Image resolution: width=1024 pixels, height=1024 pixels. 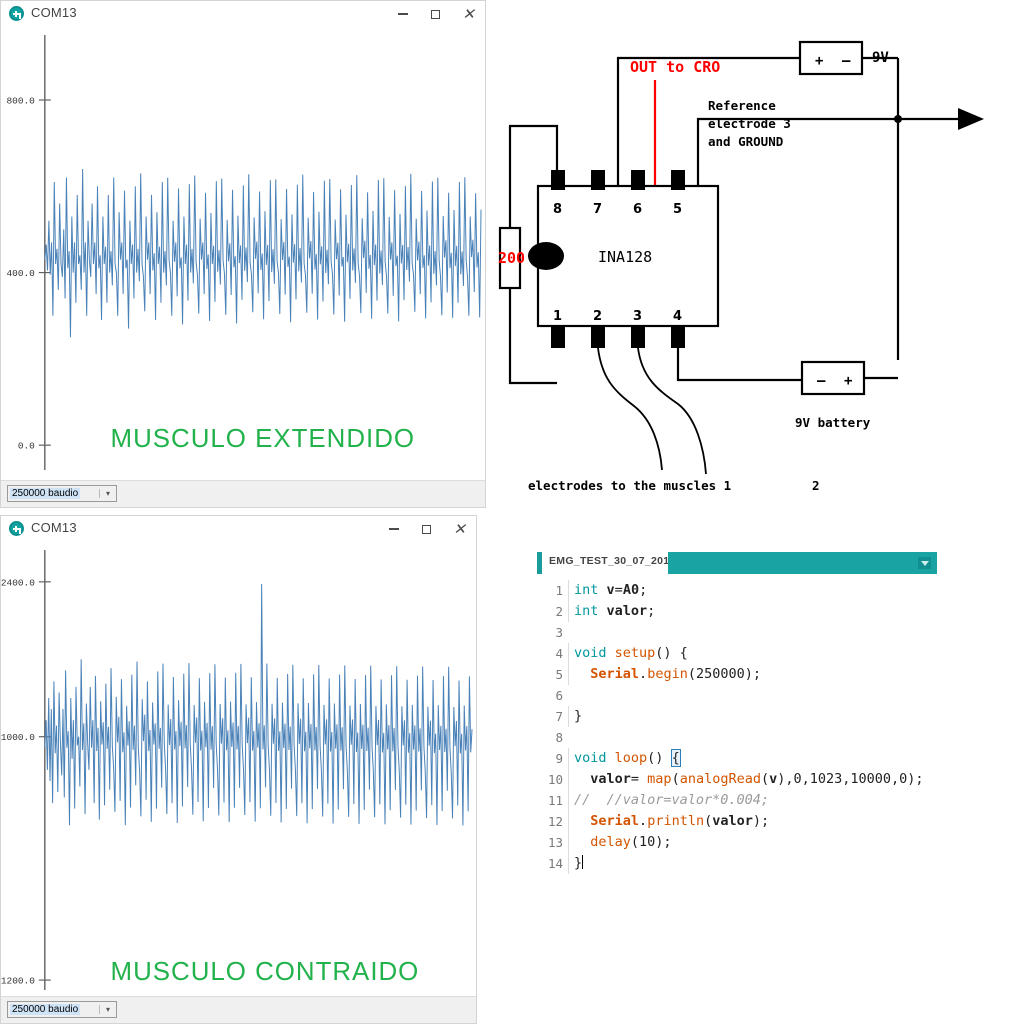 What do you see at coordinates (924, 563) in the screenshot?
I see `chevron-down-icon` at bounding box center [924, 563].